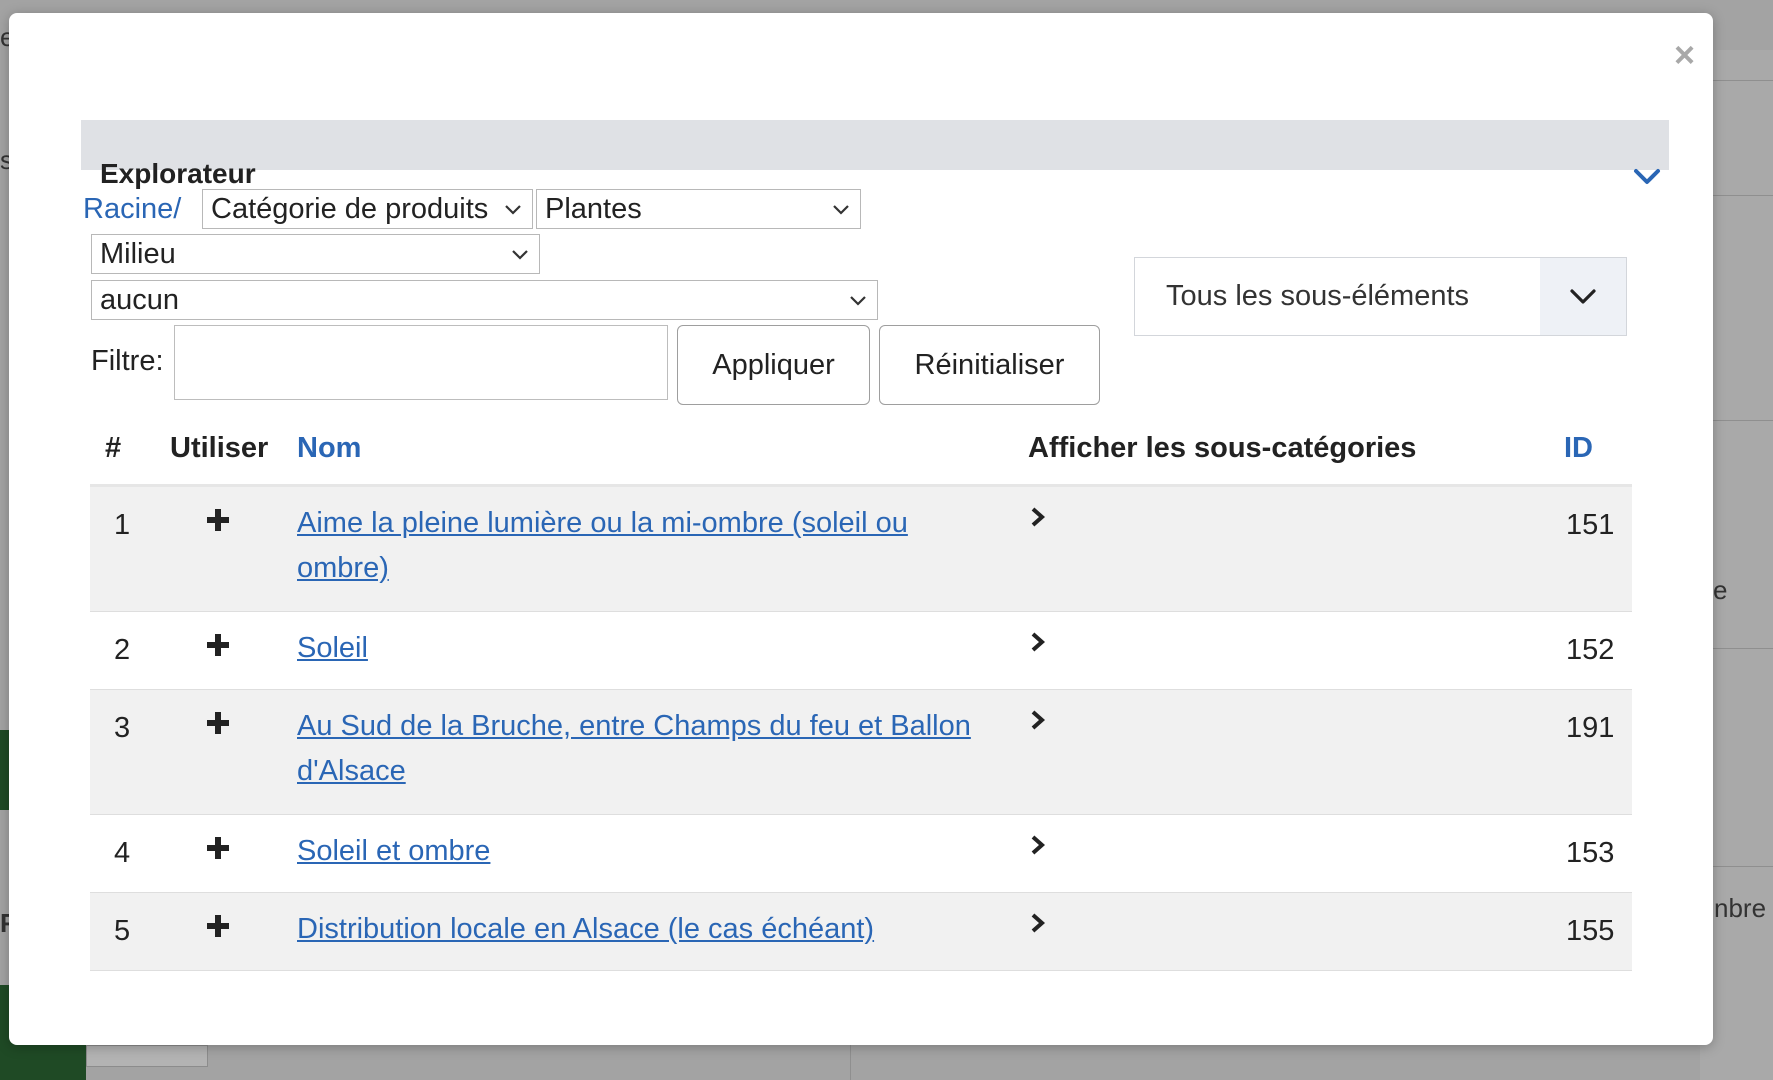  What do you see at coordinates (989, 365) in the screenshot?
I see `reset-button: Réinitialiser` at bounding box center [989, 365].